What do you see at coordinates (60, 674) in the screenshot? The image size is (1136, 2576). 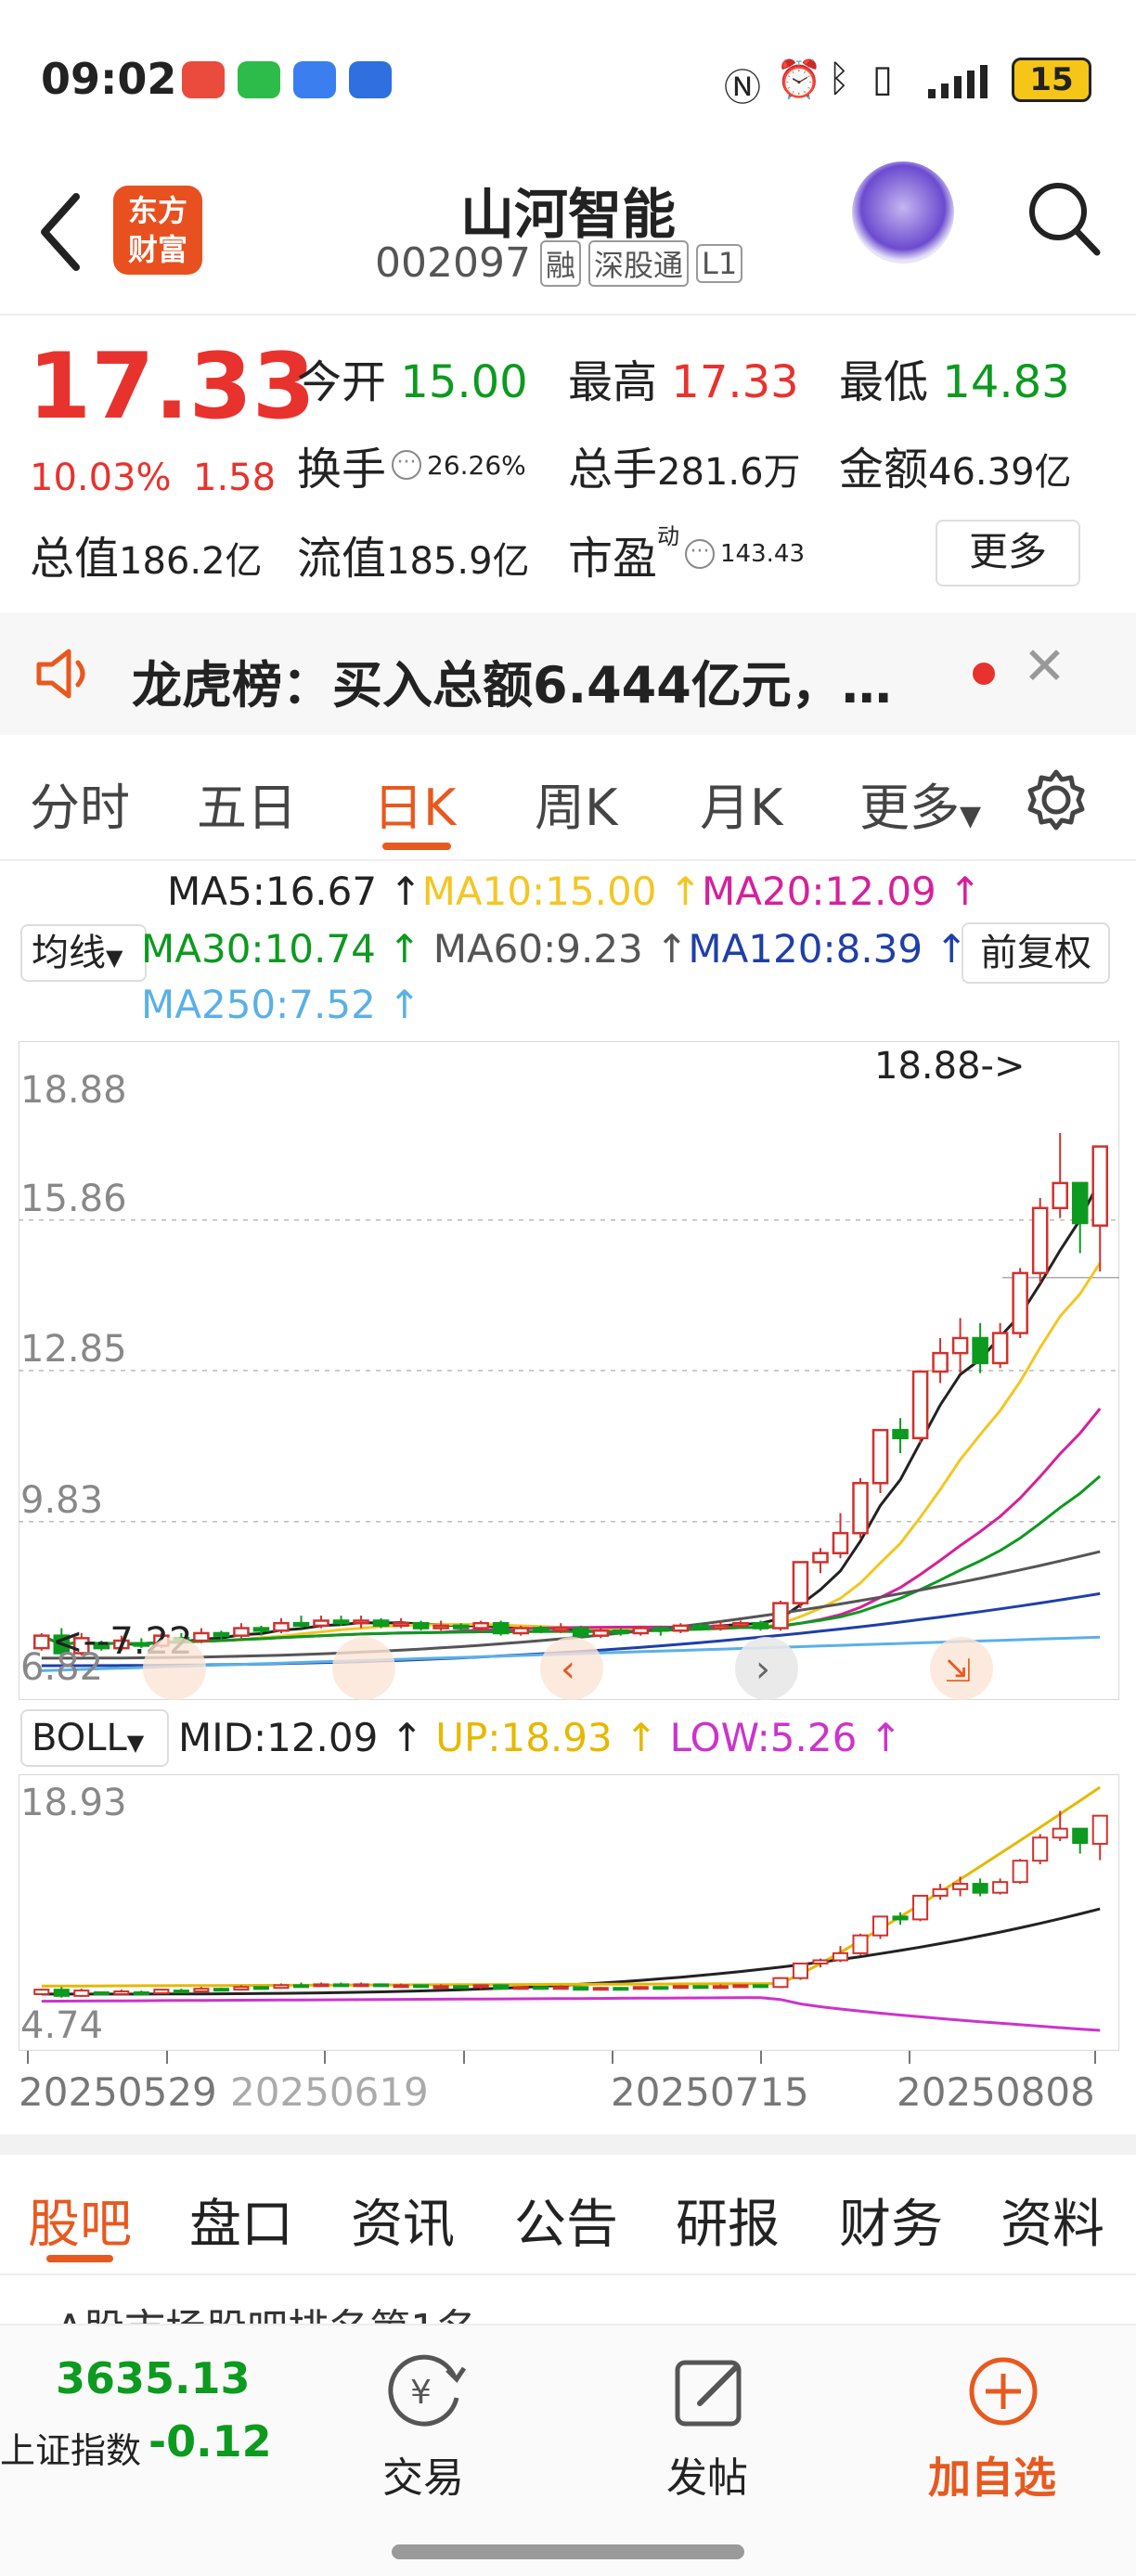 I see `speaker-icon` at bounding box center [60, 674].